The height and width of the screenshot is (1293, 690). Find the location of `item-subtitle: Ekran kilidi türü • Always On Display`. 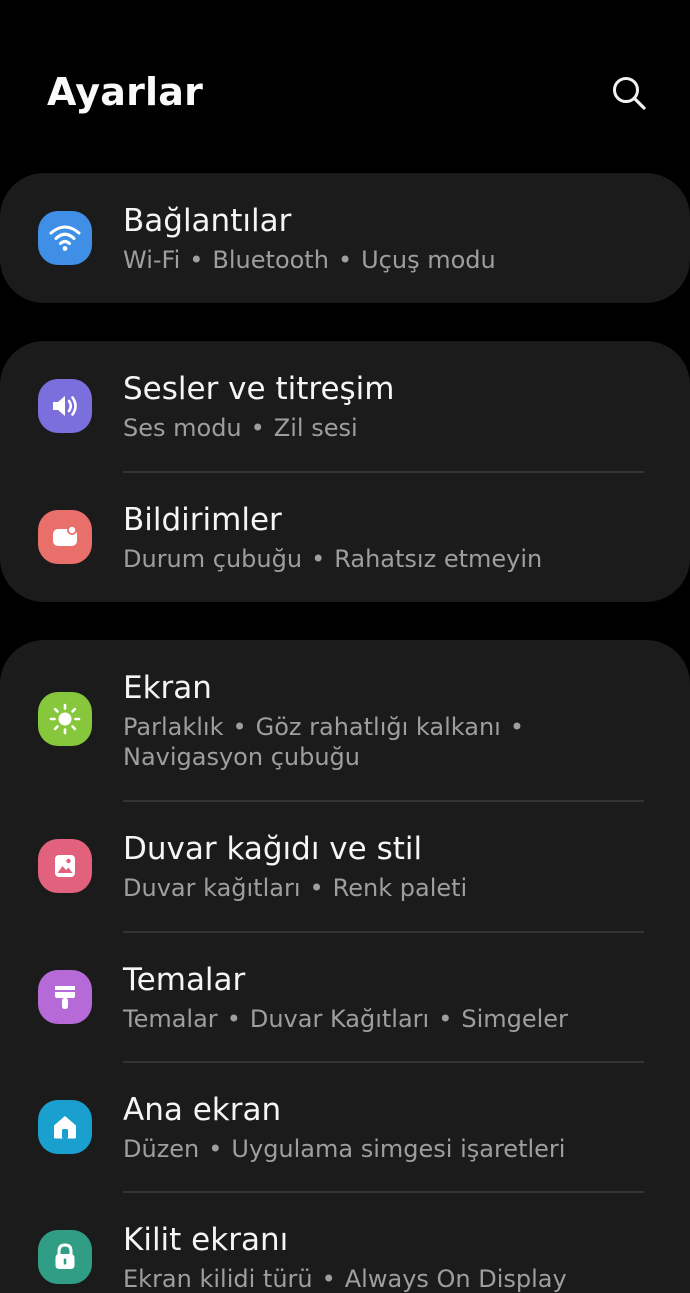

item-subtitle: Ekran kilidi türü • Always On Display is located at coordinates (345, 1279).